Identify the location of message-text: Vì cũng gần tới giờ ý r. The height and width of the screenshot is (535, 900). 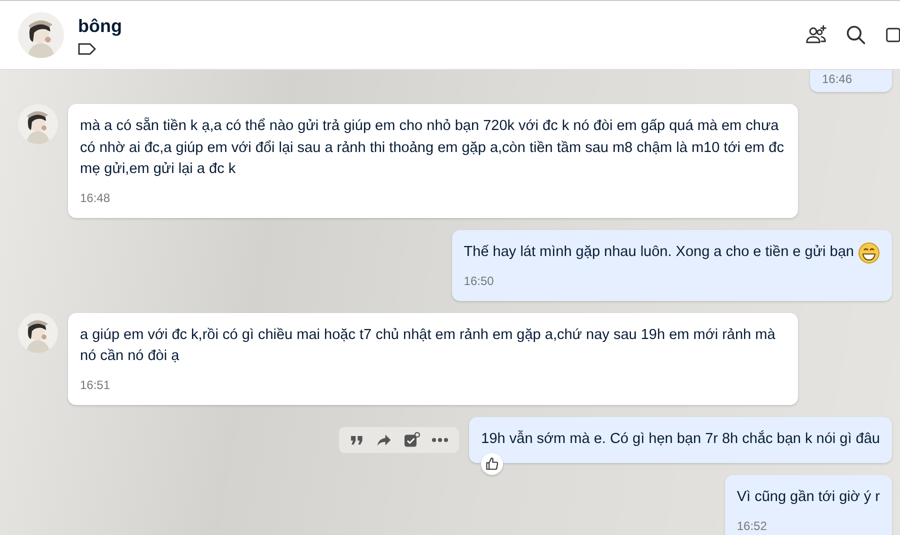
(808, 497).